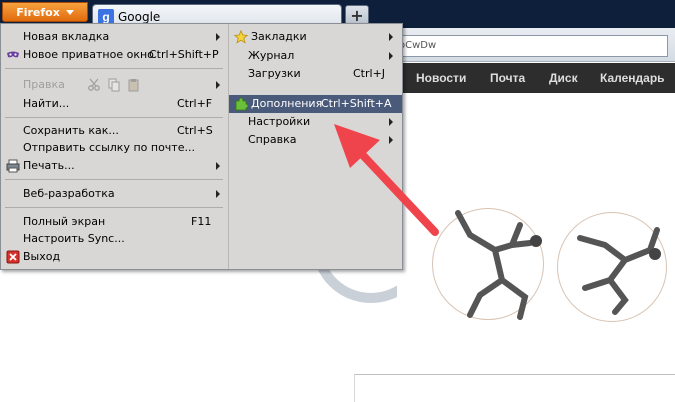  I want to click on star-icon, so click(241, 37).